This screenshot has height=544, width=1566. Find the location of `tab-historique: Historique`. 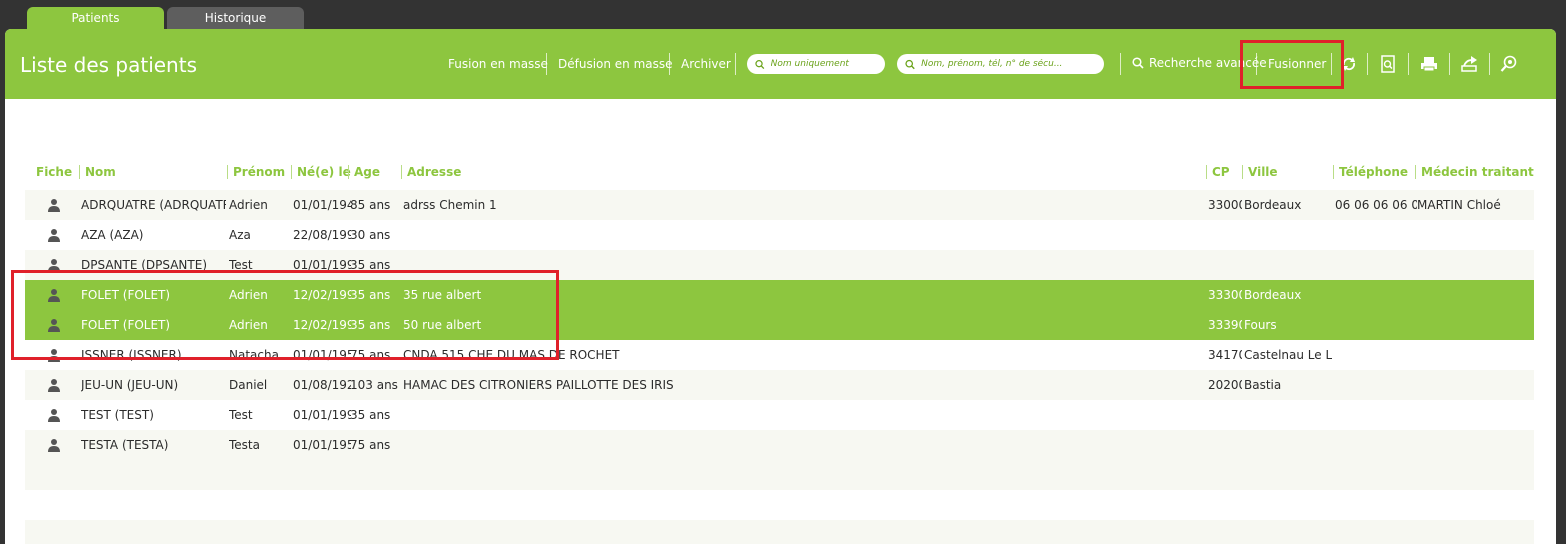

tab-historique: Historique is located at coordinates (235, 18).